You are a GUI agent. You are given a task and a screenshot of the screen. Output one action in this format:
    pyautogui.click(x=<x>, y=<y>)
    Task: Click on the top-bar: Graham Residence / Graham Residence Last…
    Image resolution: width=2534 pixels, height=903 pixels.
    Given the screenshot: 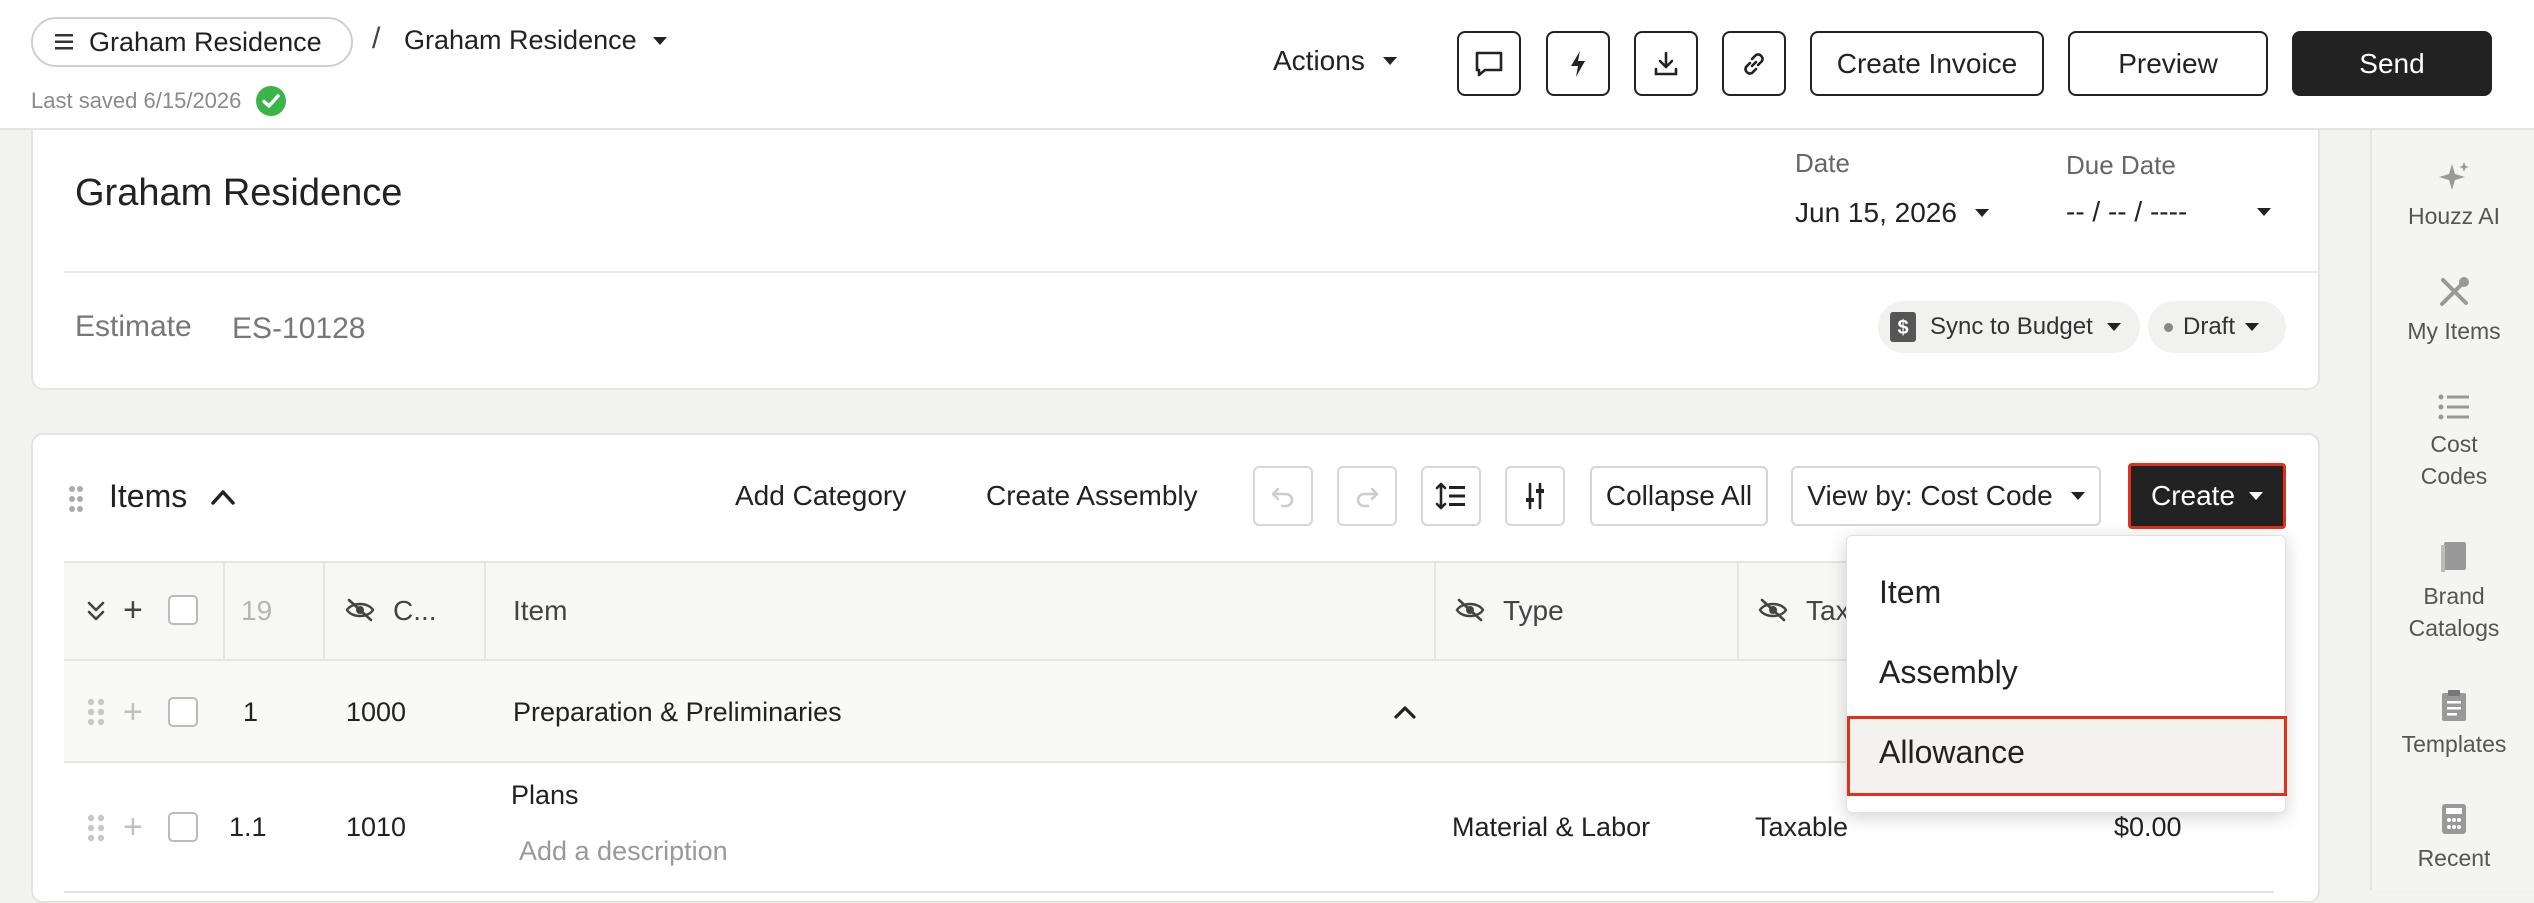 What is the action you would take?
    pyautogui.click(x=1267, y=65)
    